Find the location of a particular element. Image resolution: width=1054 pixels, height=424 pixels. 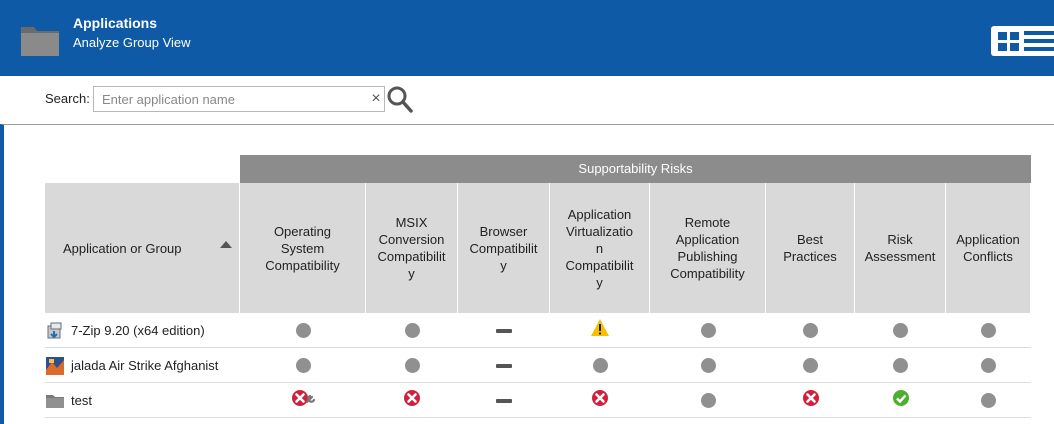

column-header-6: Best Practices is located at coordinates (810, 248).